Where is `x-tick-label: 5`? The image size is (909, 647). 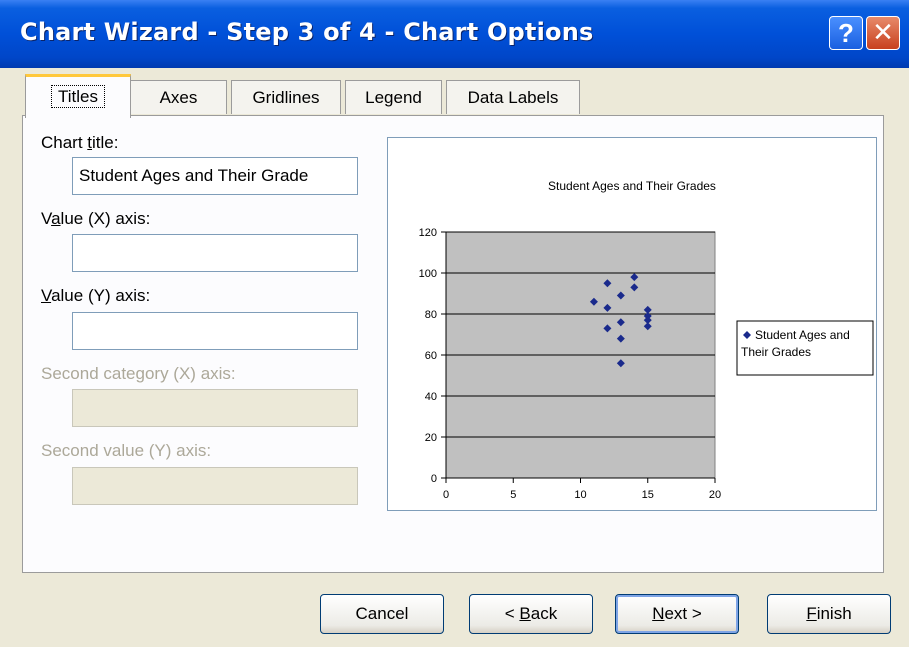
x-tick-label: 5 is located at coordinates (513, 495).